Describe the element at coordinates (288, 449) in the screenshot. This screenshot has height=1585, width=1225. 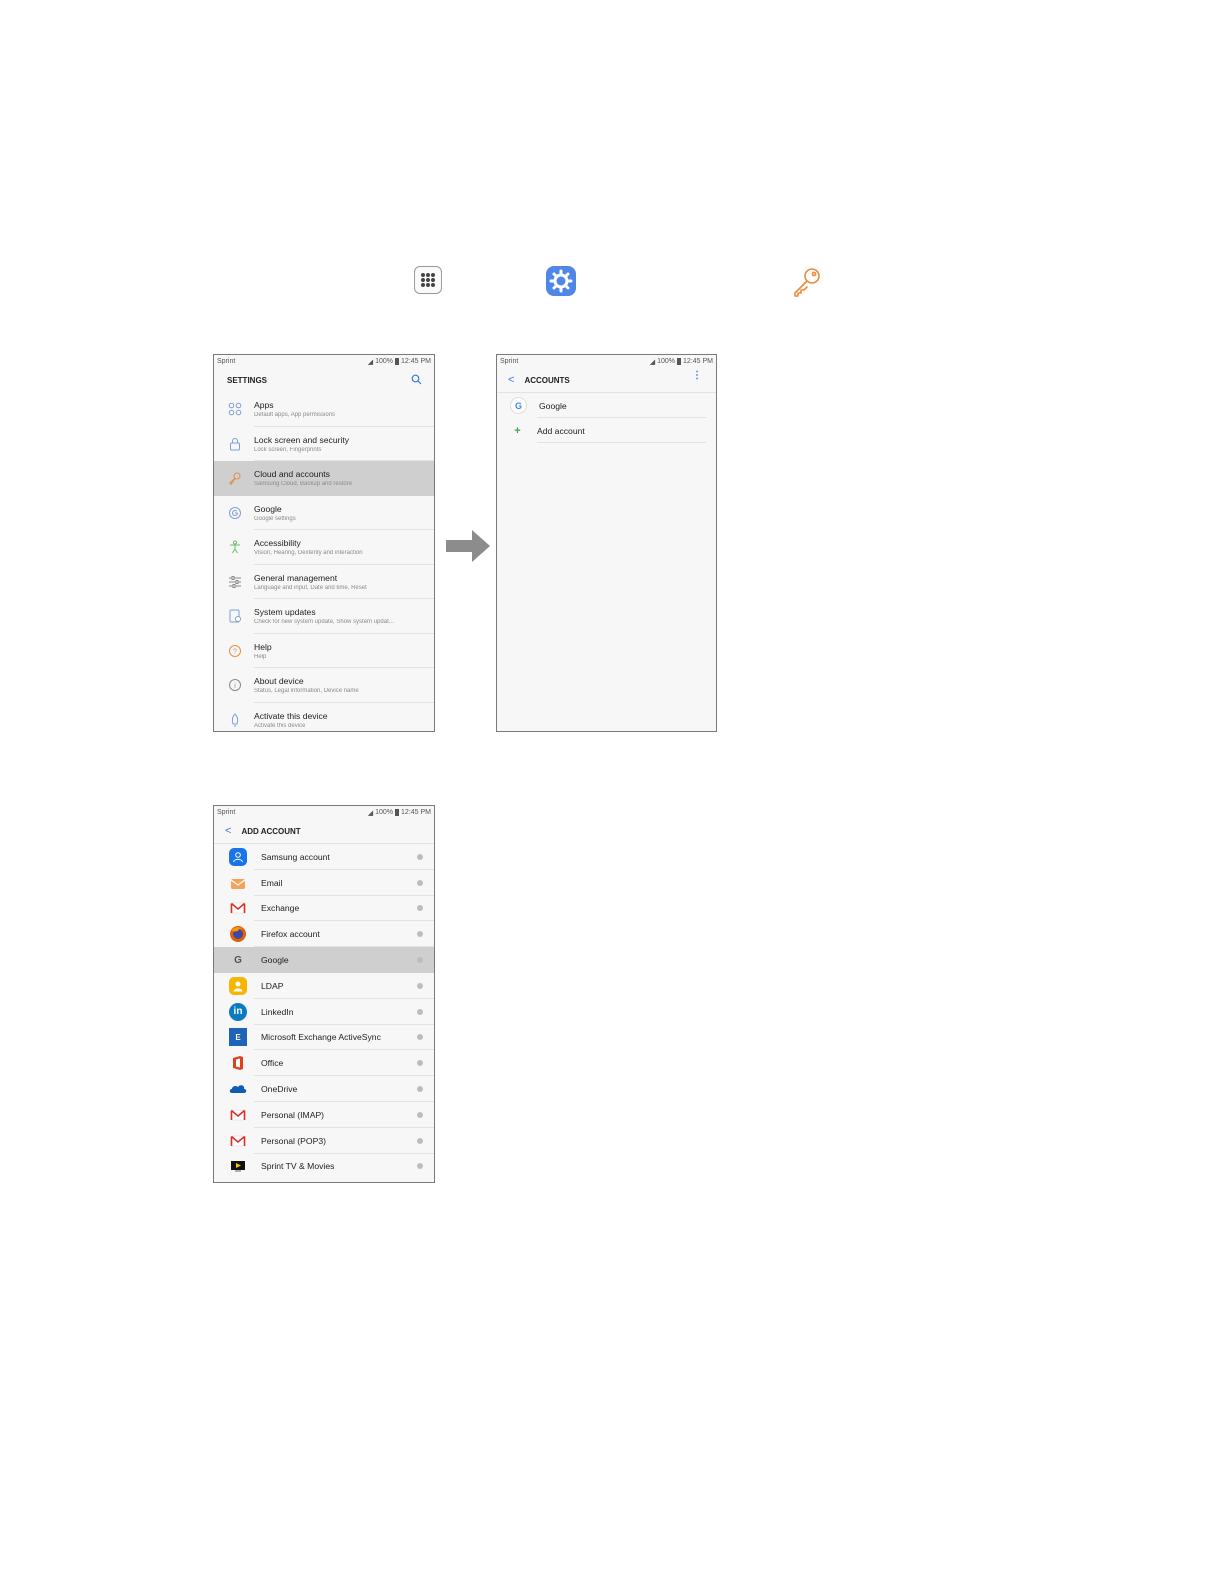
I see `settings-item-sub: Lock screen, Fingerprints` at that location.